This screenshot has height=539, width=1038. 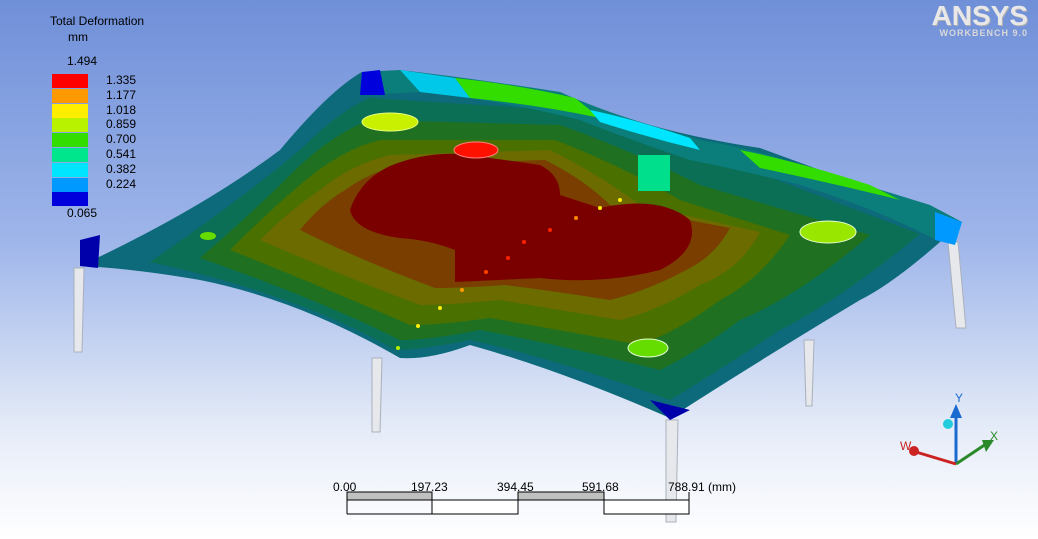 What do you see at coordinates (959, 398) in the screenshot?
I see `triad-y-label: Y` at bounding box center [959, 398].